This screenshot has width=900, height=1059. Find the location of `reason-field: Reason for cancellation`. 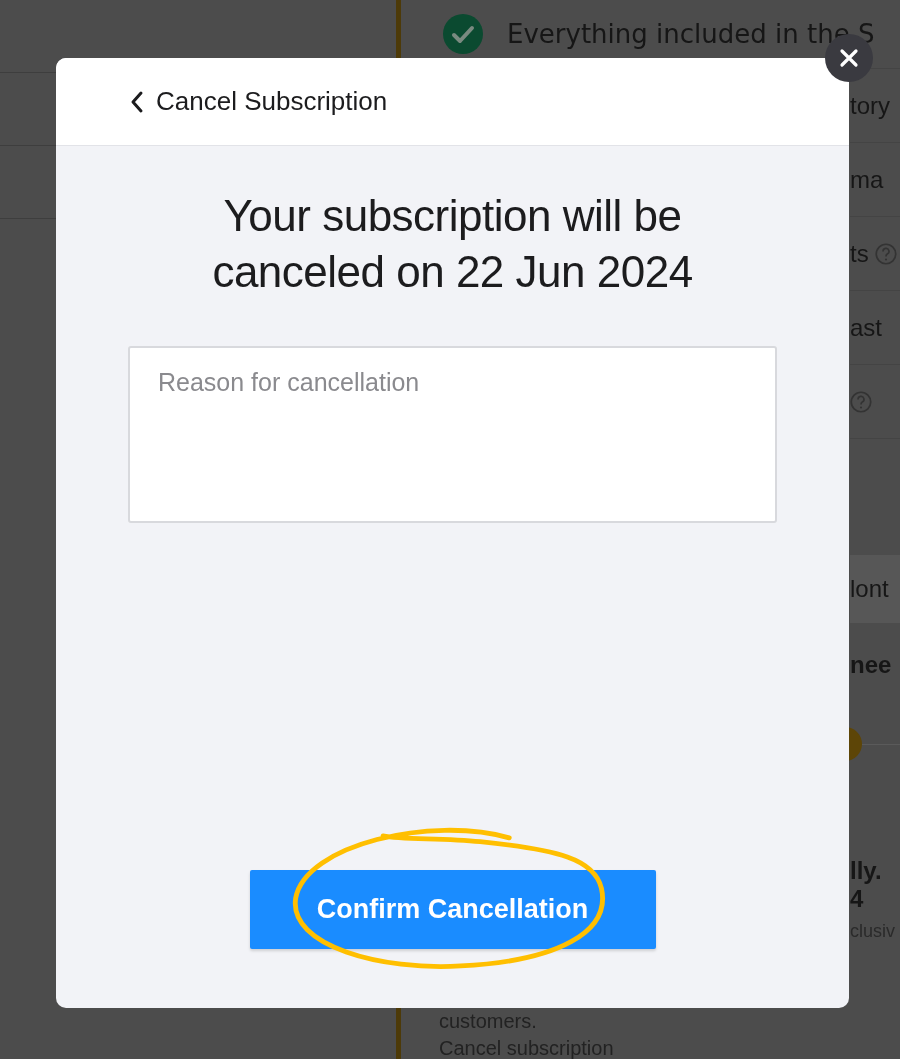

reason-field: Reason for cancellation is located at coordinates (452, 434).